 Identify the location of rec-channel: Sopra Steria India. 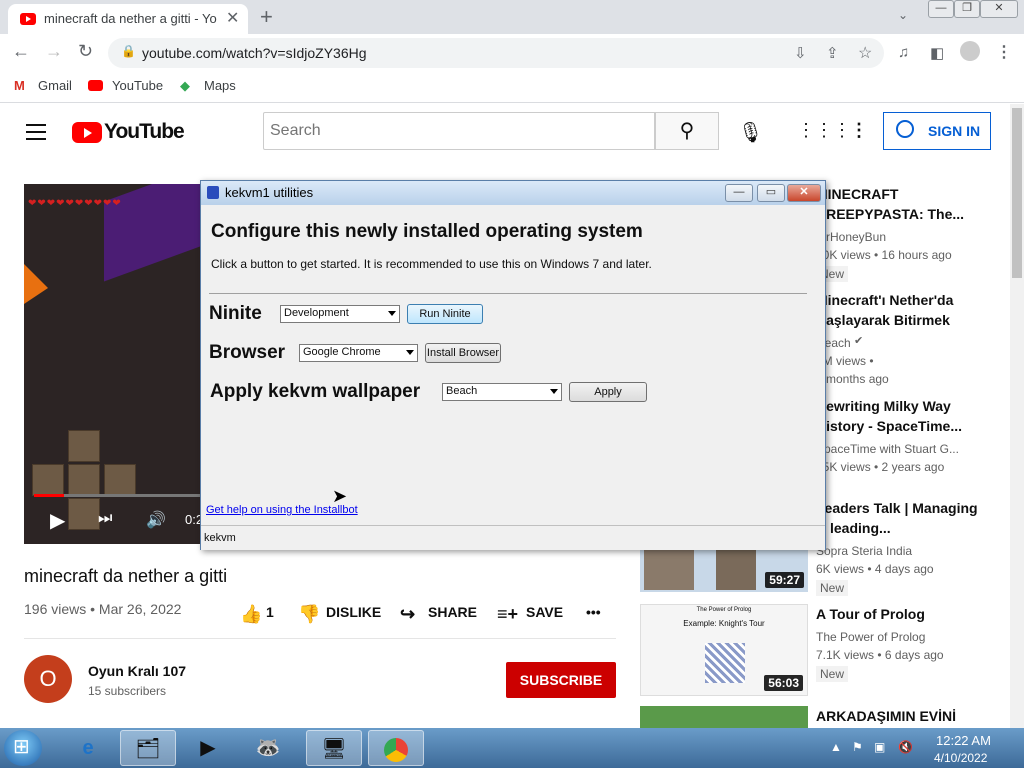
(864, 551).